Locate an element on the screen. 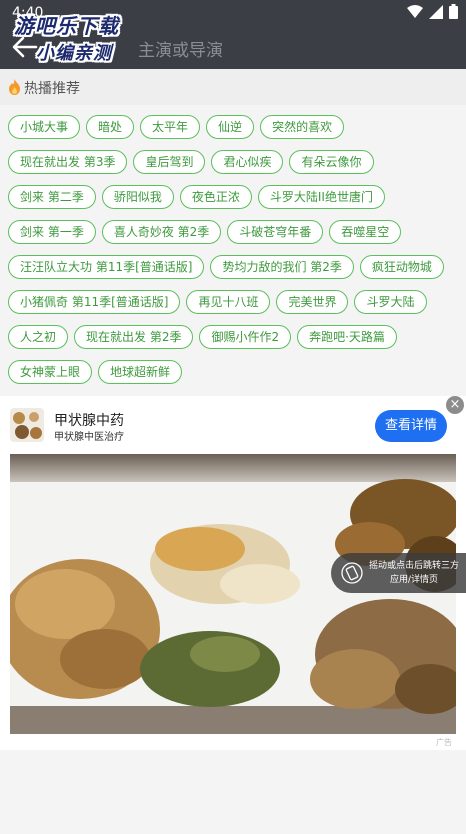  shake-overlay: 摇动或点击后跳转三方应用/详情页 is located at coordinates (398, 573).